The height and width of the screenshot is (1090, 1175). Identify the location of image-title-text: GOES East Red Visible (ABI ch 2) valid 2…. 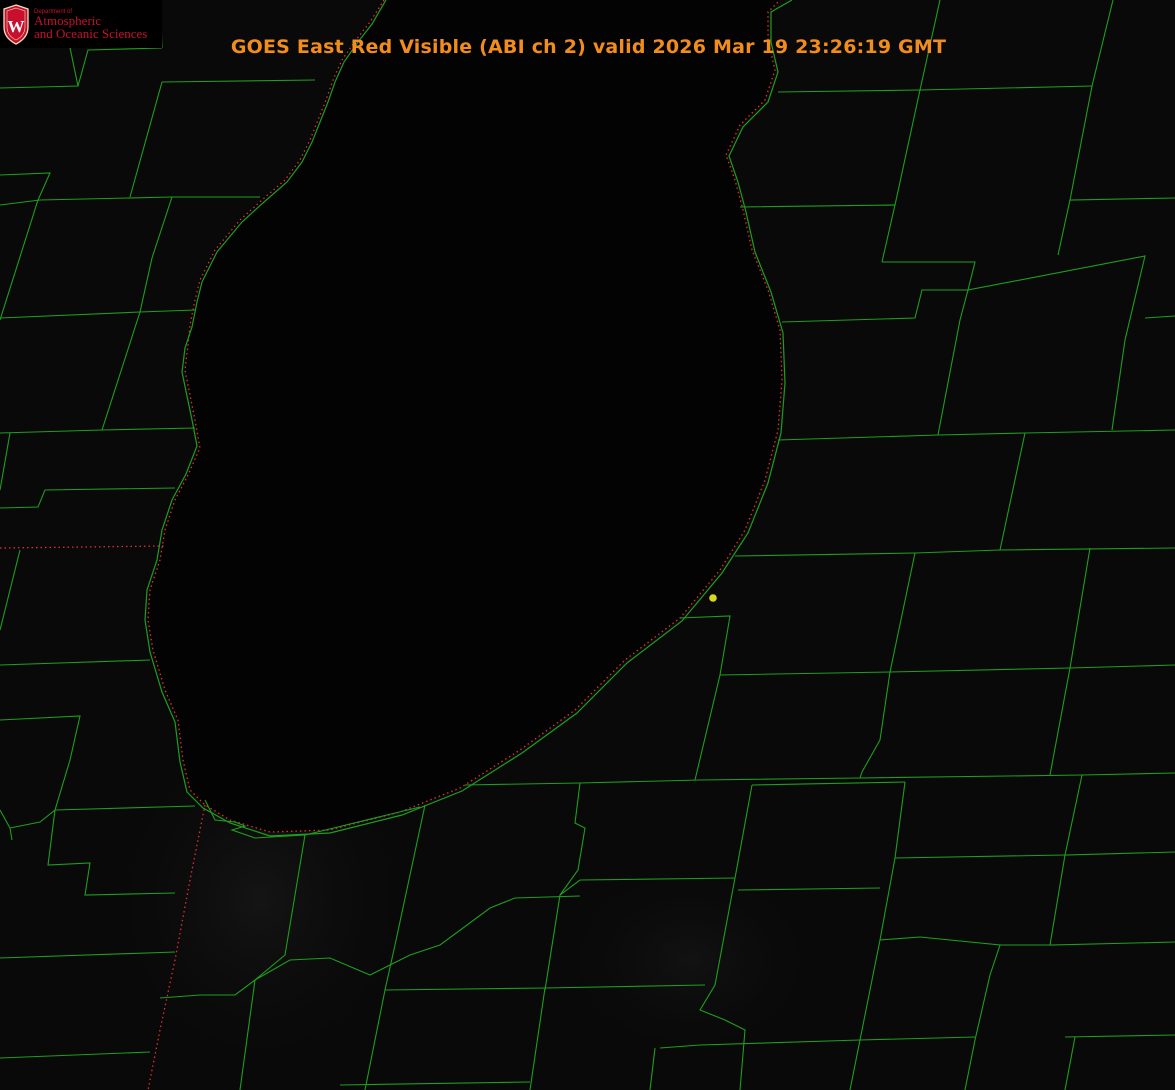
(588, 47).